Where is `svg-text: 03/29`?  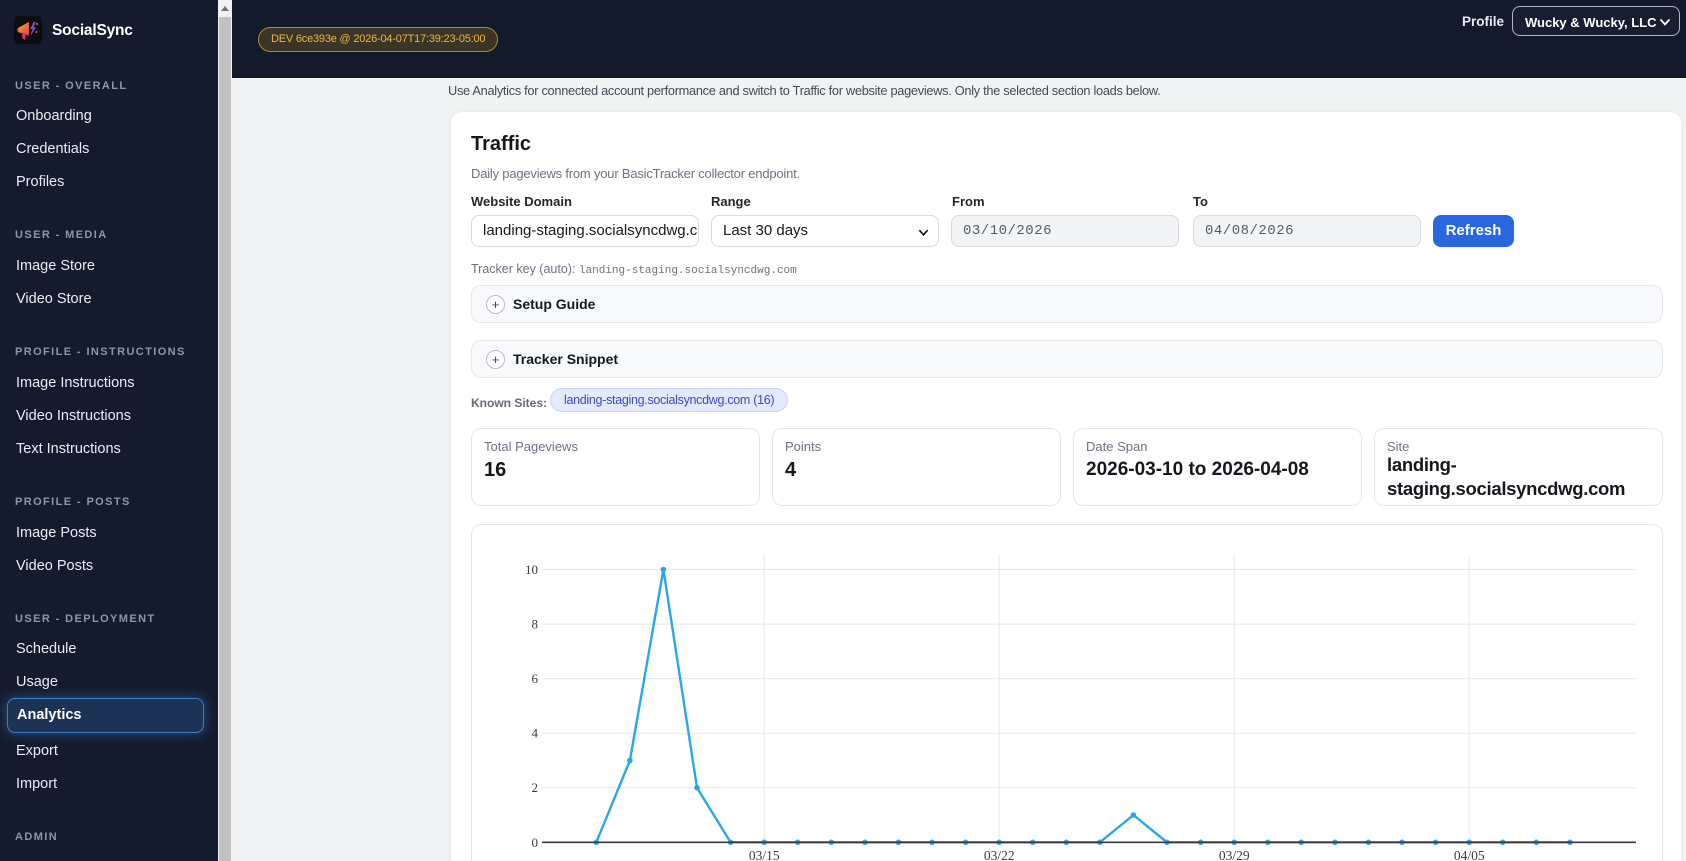 svg-text: 03/29 is located at coordinates (1234, 854).